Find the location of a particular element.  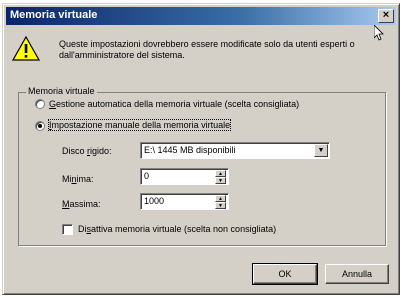

disk-select: E:\ 1445 MB disponibili is located at coordinates (235, 150).